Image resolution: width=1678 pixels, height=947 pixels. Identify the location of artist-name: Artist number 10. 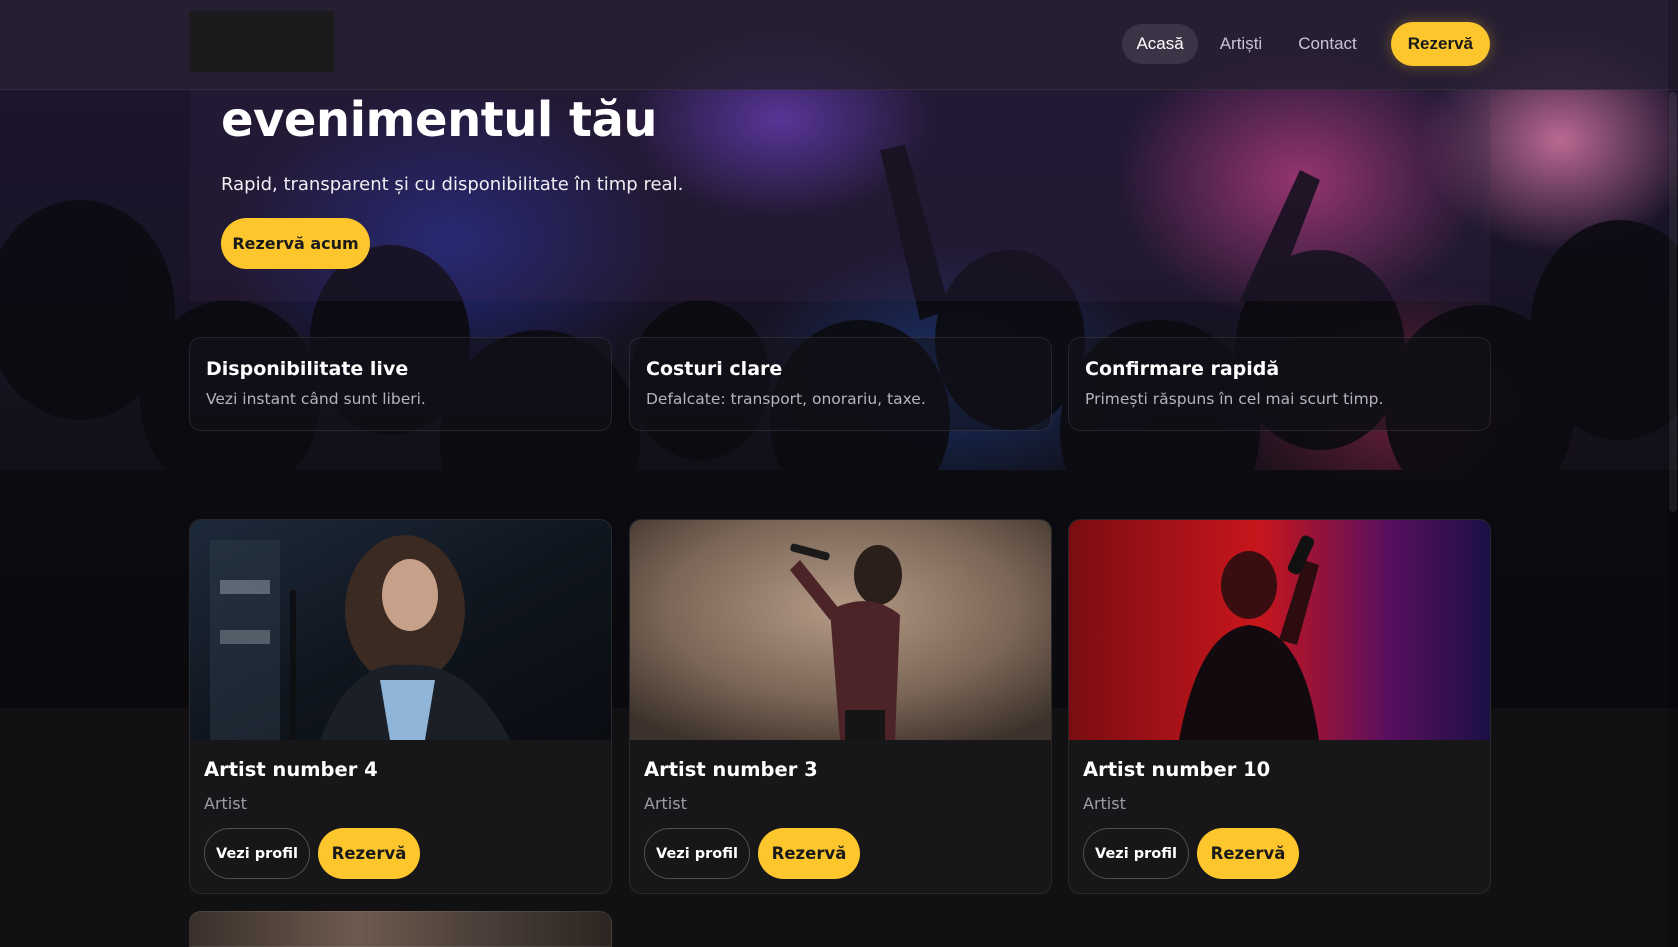
(1177, 769).